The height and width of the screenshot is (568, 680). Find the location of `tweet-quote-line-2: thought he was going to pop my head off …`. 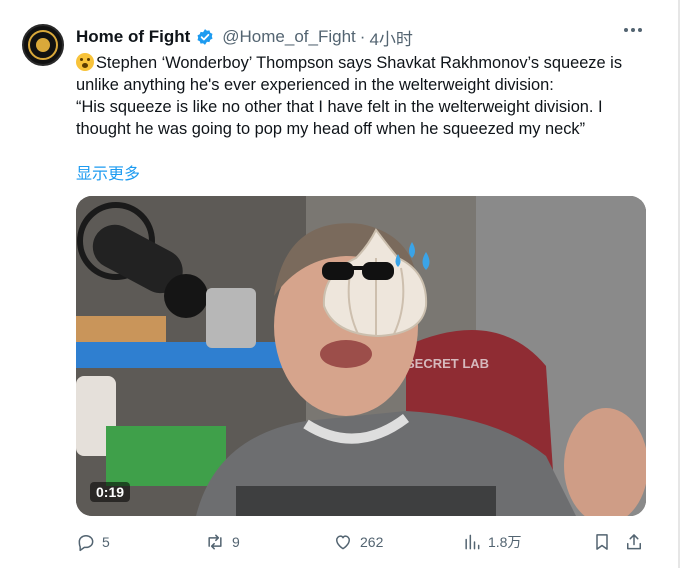

tweet-quote-line-2: thought he was going to pop my head off … is located at coordinates (331, 129).